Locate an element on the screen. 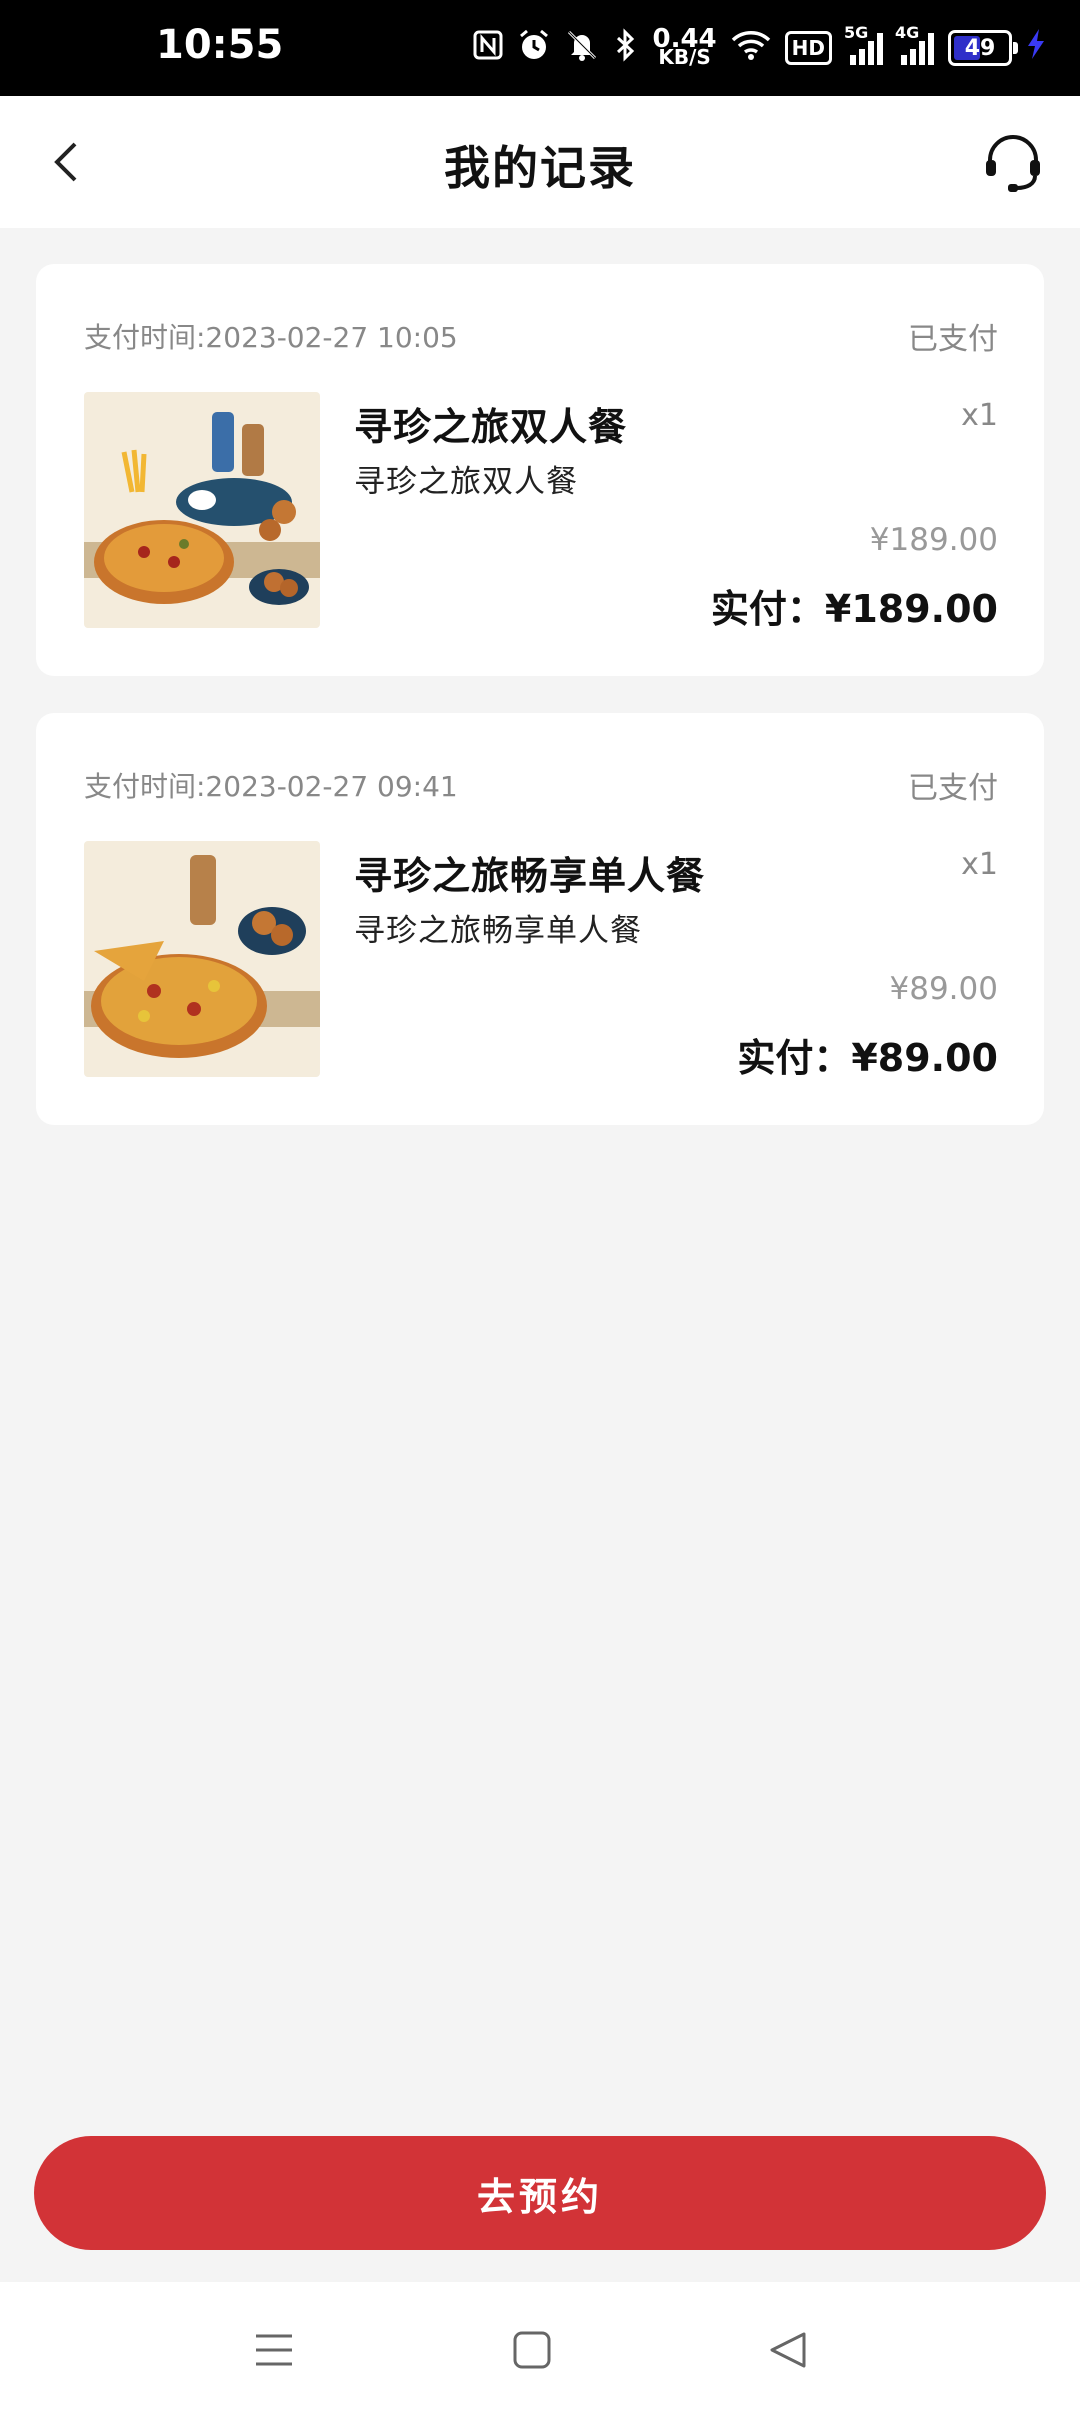 The height and width of the screenshot is (2412, 1080). page-title: 我的记录 is located at coordinates (540, 168).